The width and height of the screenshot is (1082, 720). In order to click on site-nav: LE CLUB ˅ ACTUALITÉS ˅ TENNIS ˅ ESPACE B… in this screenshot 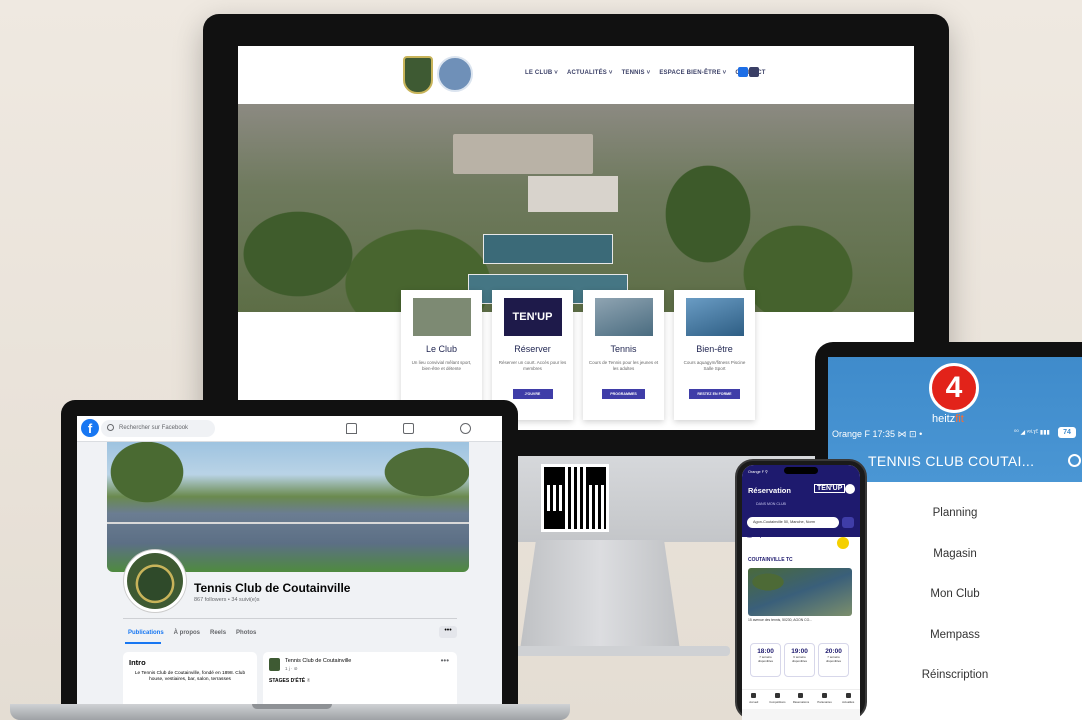, I will do `click(645, 73)`.